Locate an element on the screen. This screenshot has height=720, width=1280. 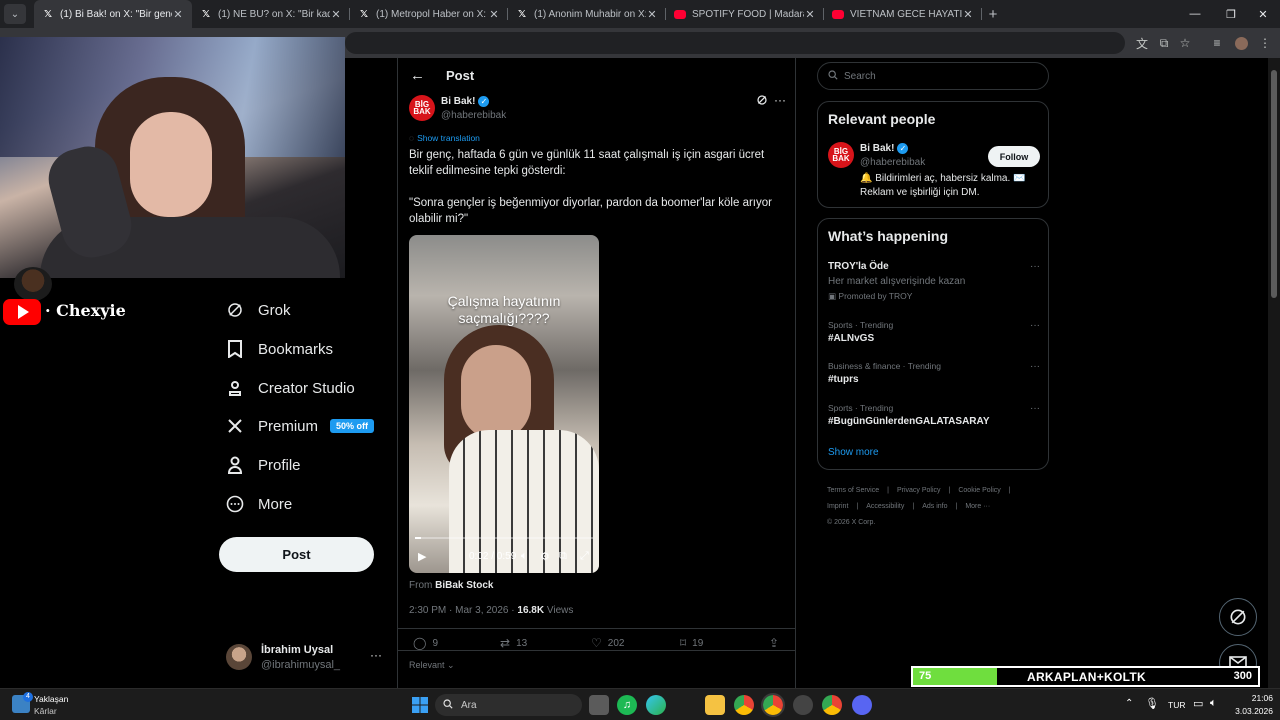
show-translation-link: ◌ Show translation is located at coordinates (444, 138).